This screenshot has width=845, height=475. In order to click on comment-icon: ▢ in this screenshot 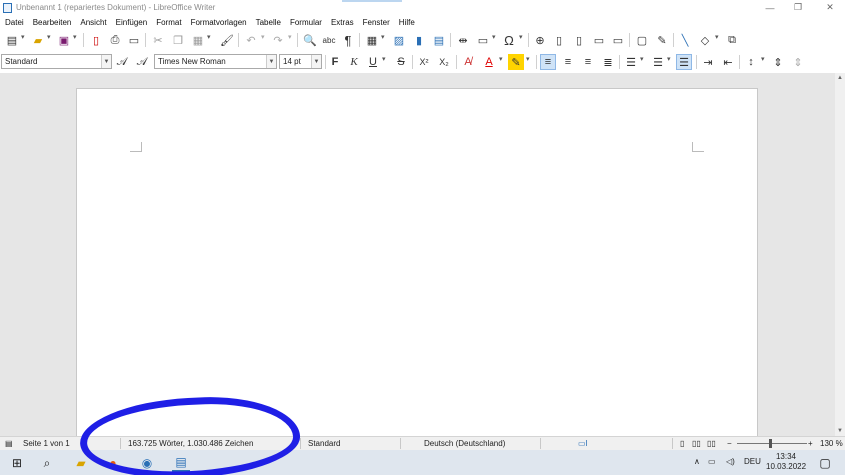, I will do `click(642, 40)`.